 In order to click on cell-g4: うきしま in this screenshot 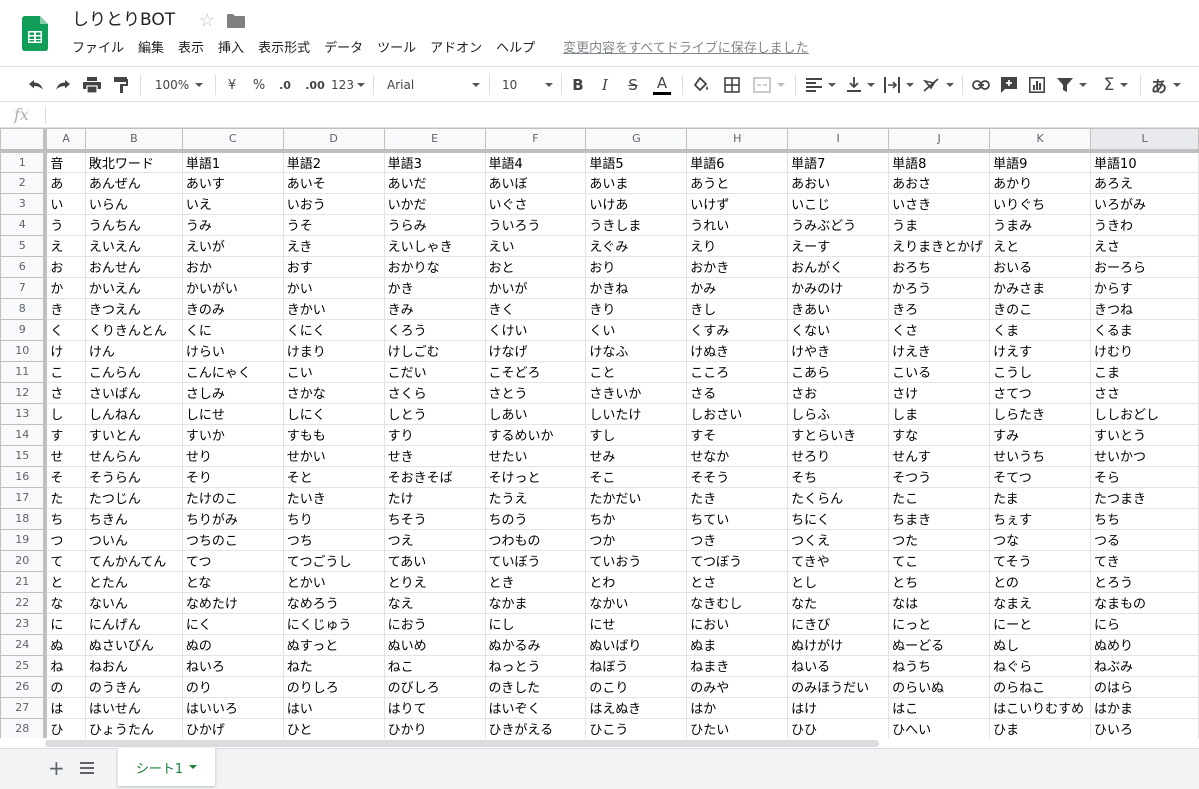, I will do `click(636, 224)`.